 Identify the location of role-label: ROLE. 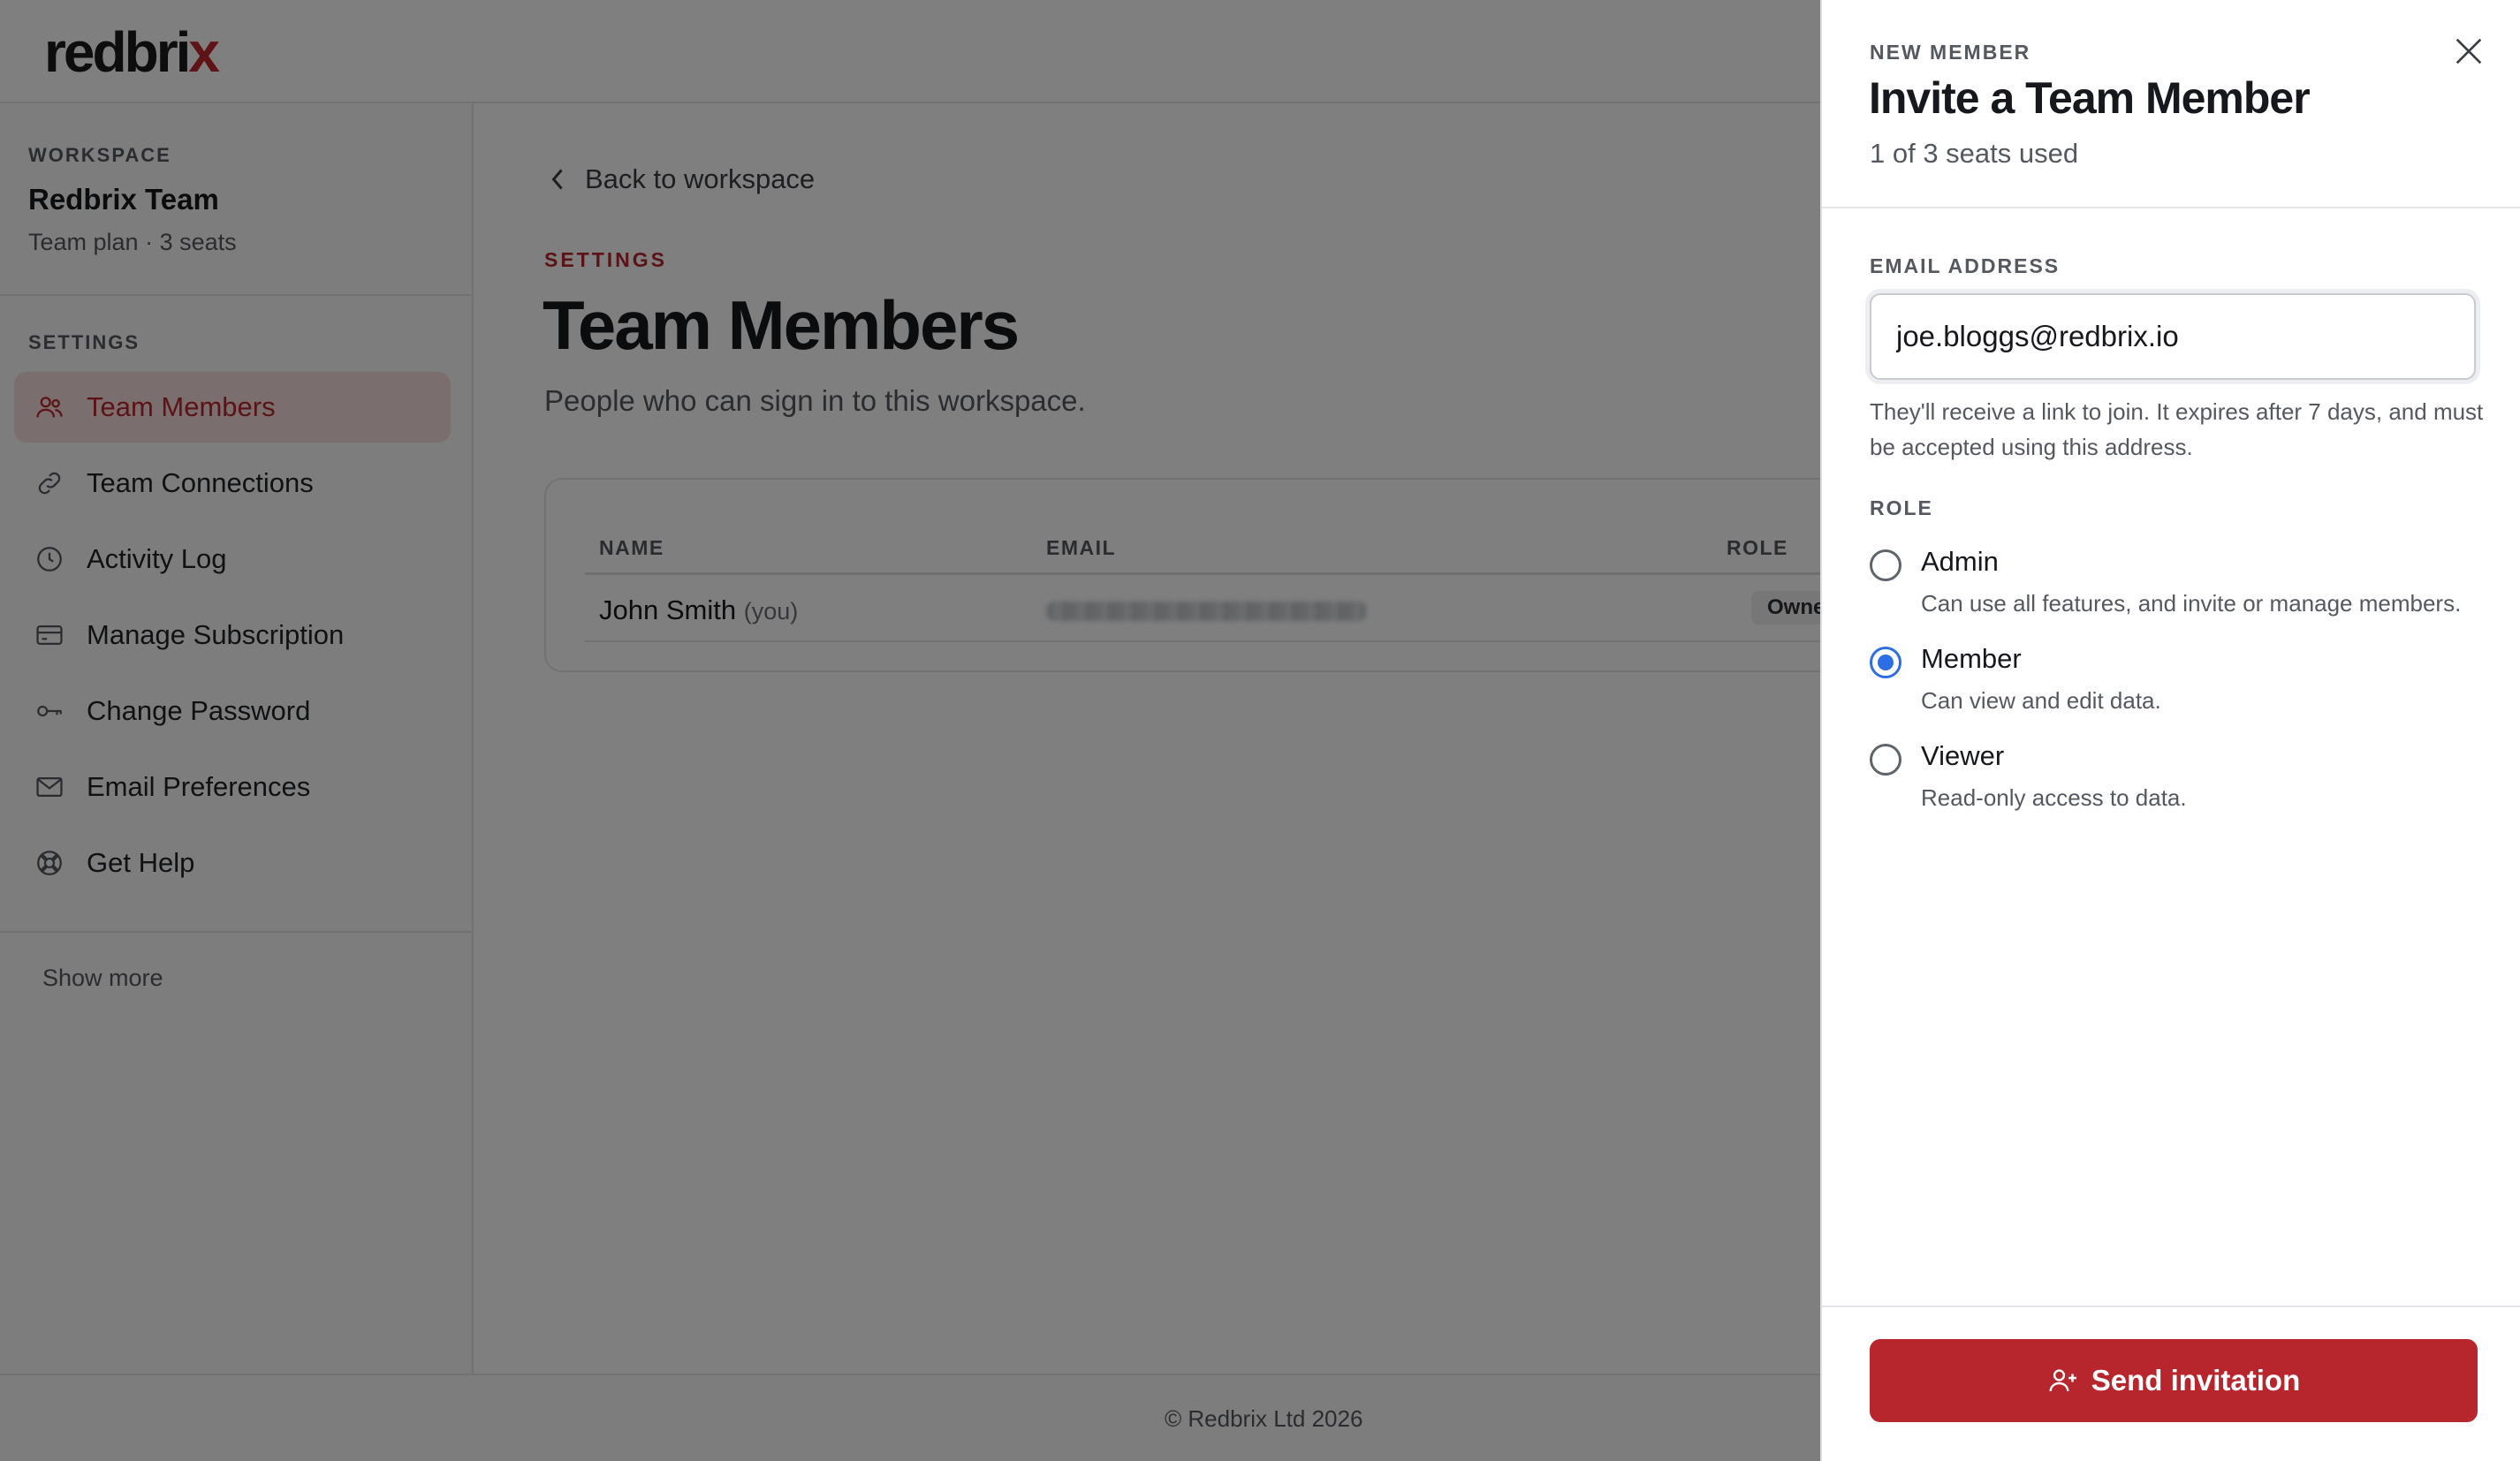
(1901, 507).